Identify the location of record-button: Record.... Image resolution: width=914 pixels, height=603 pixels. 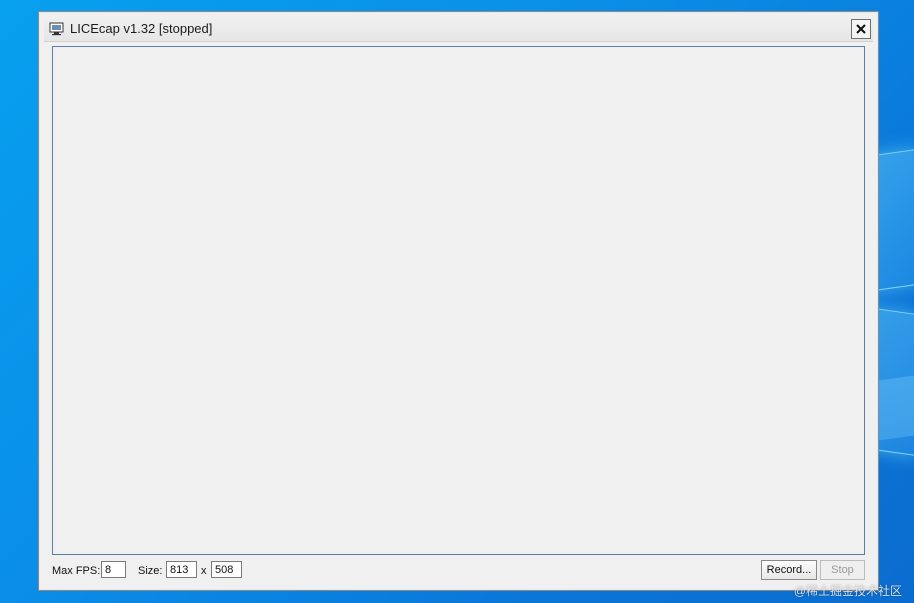
(789, 570).